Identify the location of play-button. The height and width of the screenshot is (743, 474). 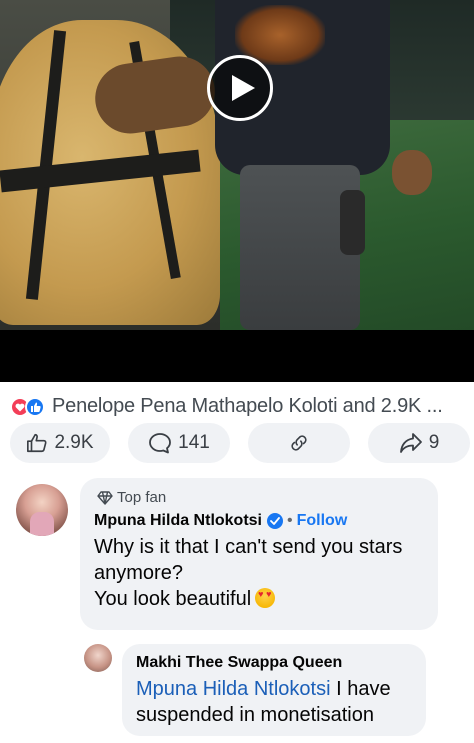
(240, 88).